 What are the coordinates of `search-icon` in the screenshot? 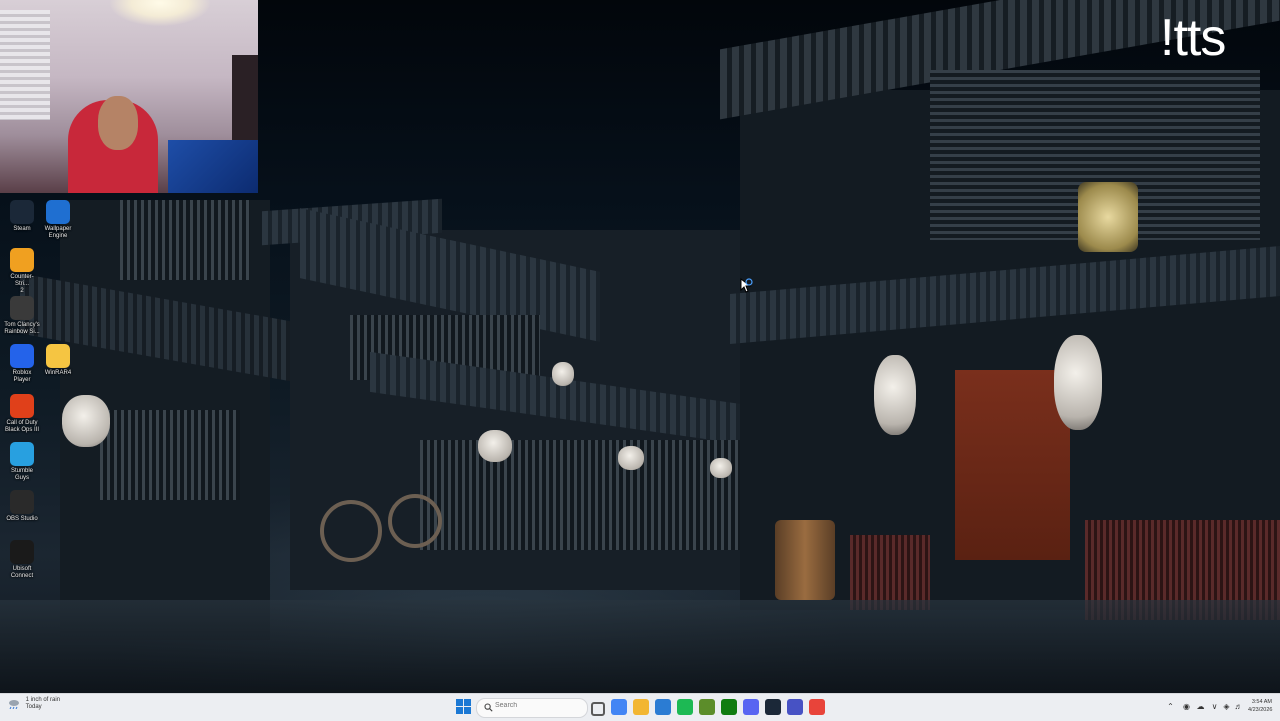 It's located at (488, 707).